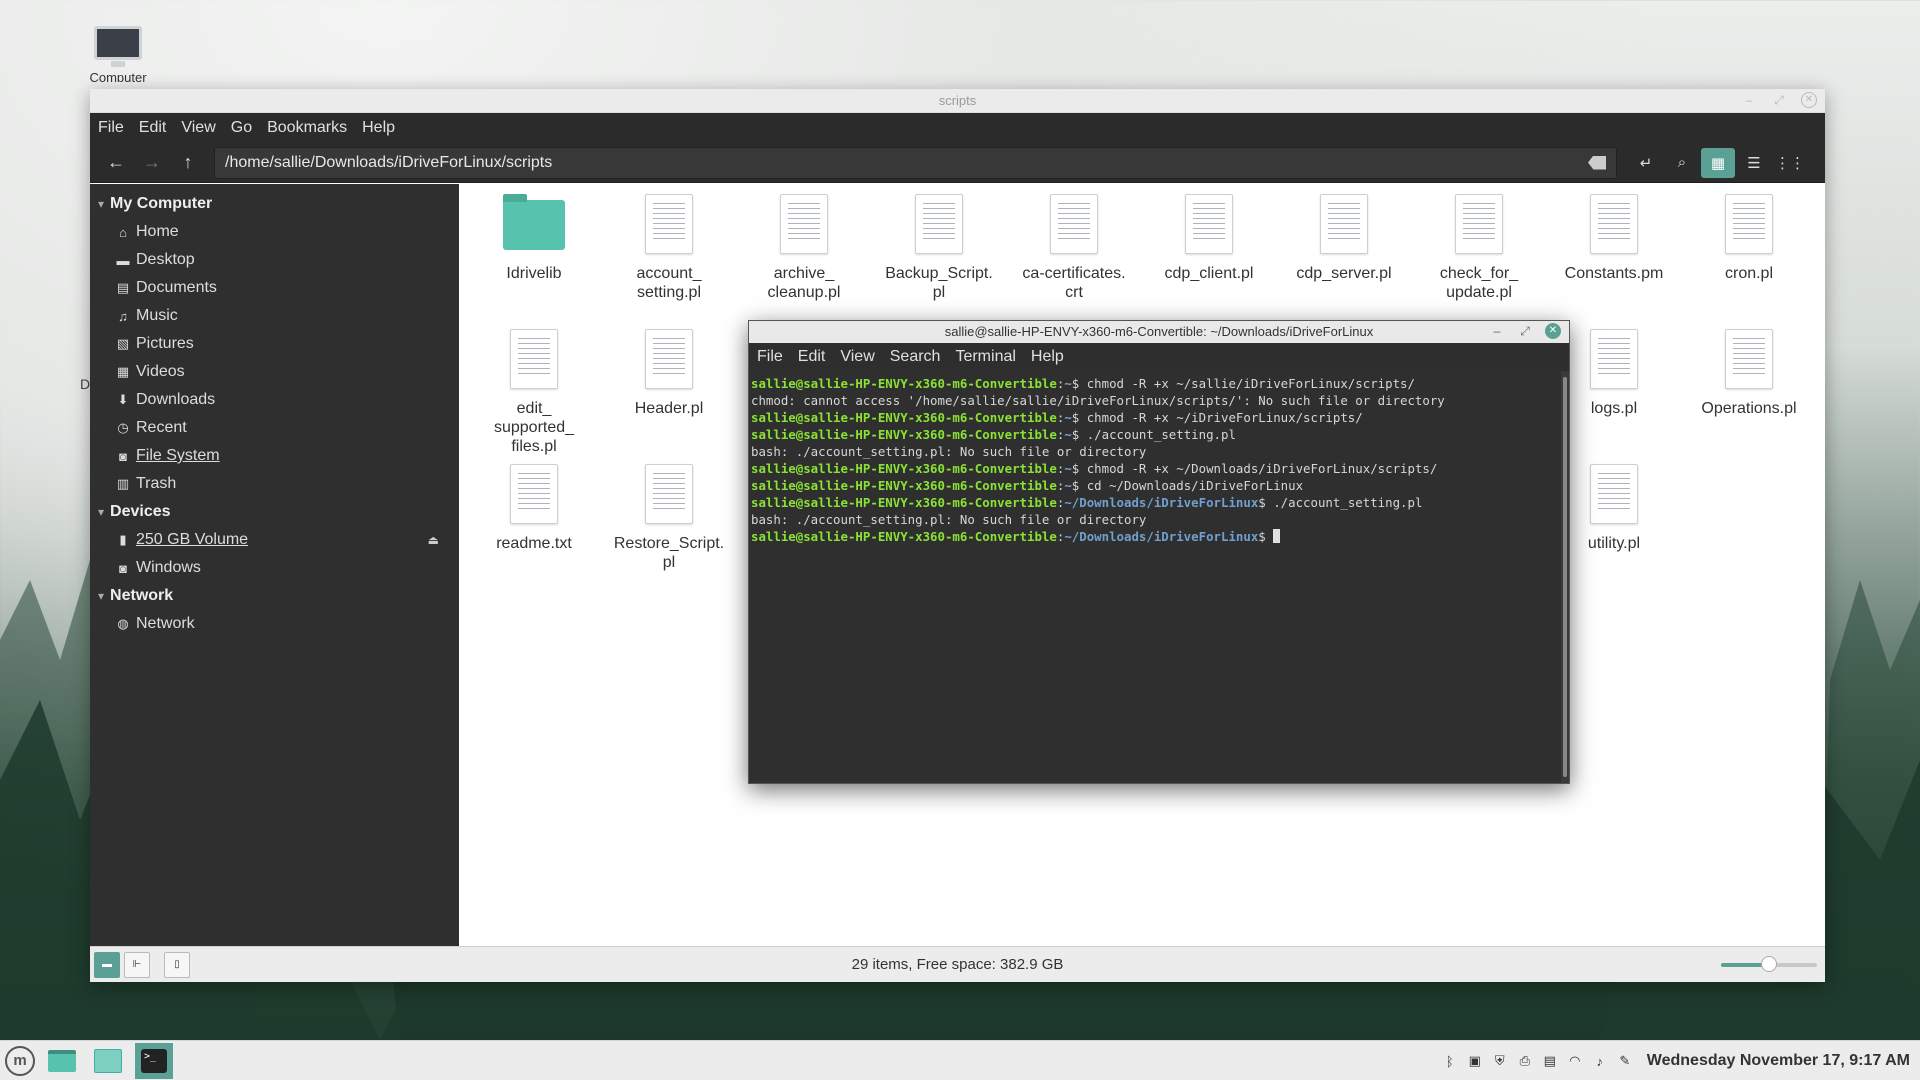 This screenshot has width=1920, height=1080. What do you see at coordinates (857, 357) in the screenshot?
I see `terminal-menu-view: View` at bounding box center [857, 357].